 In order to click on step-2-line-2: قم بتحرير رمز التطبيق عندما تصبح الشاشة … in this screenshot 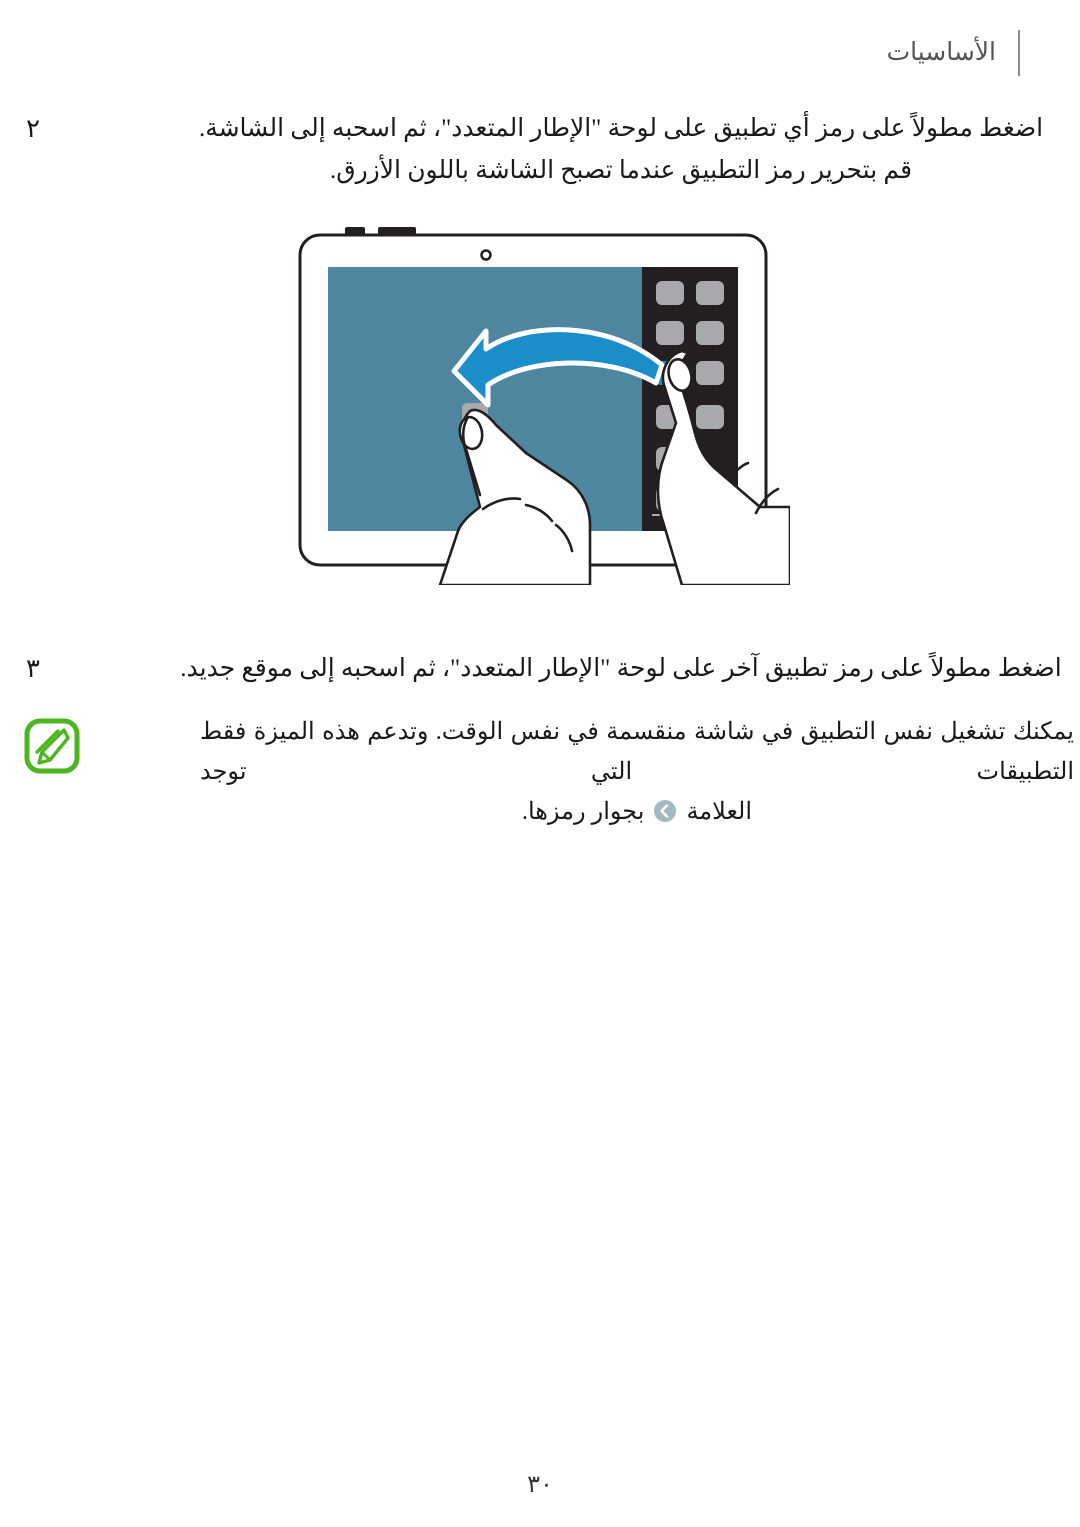, I will do `click(621, 170)`.